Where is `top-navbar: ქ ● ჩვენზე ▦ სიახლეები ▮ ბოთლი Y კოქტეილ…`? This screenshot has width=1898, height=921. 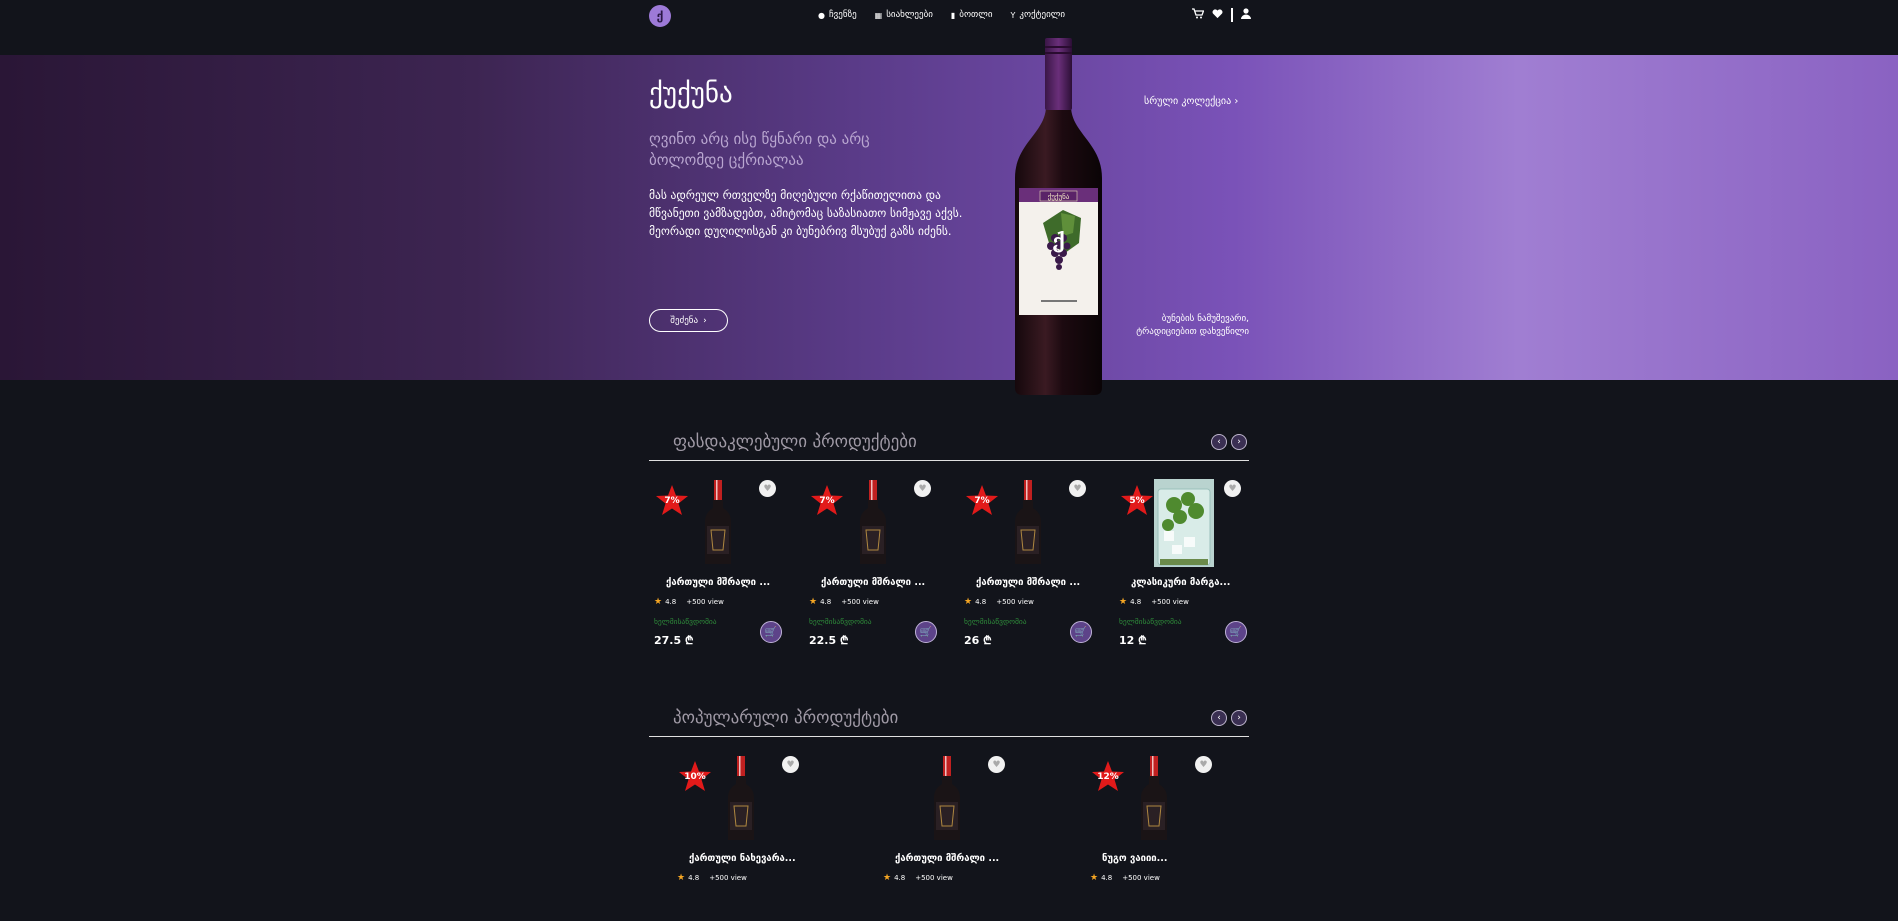 top-navbar: ქ ● ჩვენზე ▦ სიახლეები ▮ ბოთლი Y კოქტეილ… is located at coordinates (949, 16).